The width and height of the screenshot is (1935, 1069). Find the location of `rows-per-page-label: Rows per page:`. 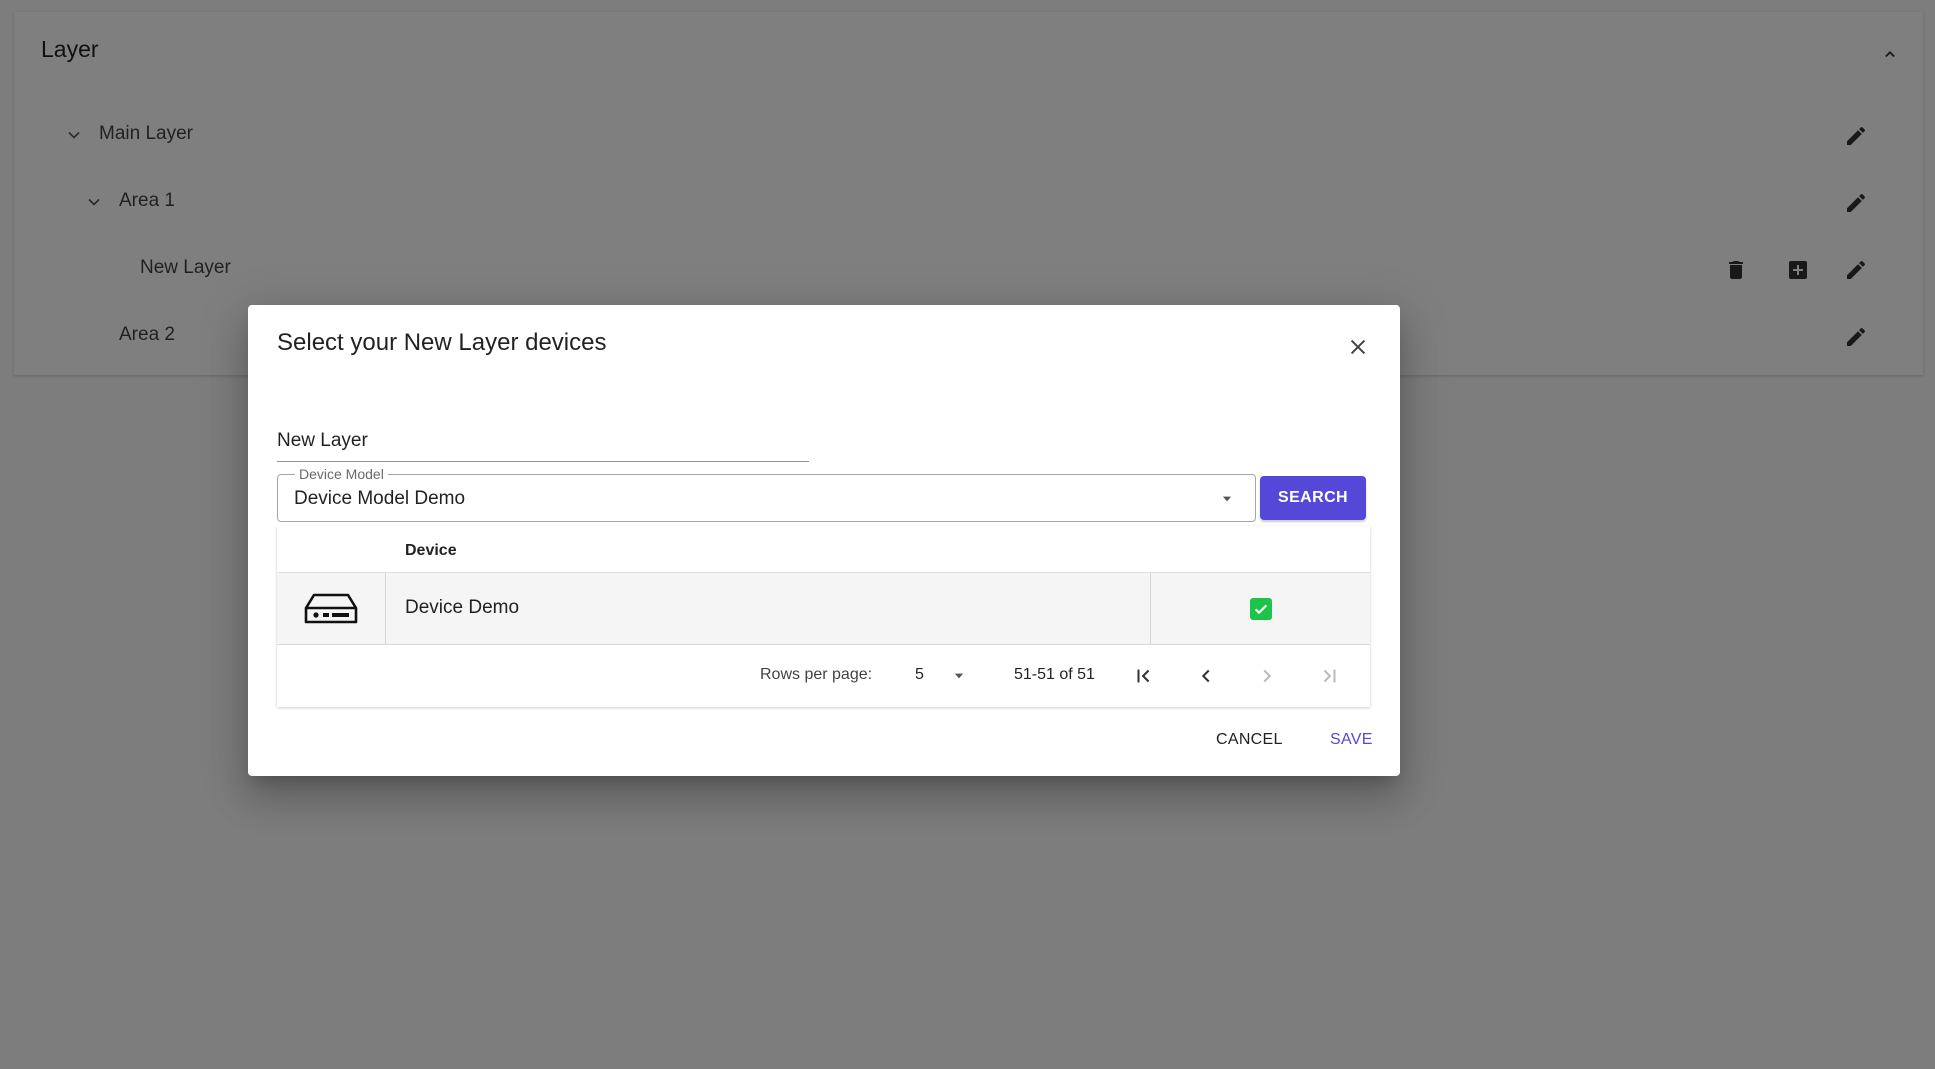

rows-per-page-label: Rows per page: is located at coordinates (816, 674).